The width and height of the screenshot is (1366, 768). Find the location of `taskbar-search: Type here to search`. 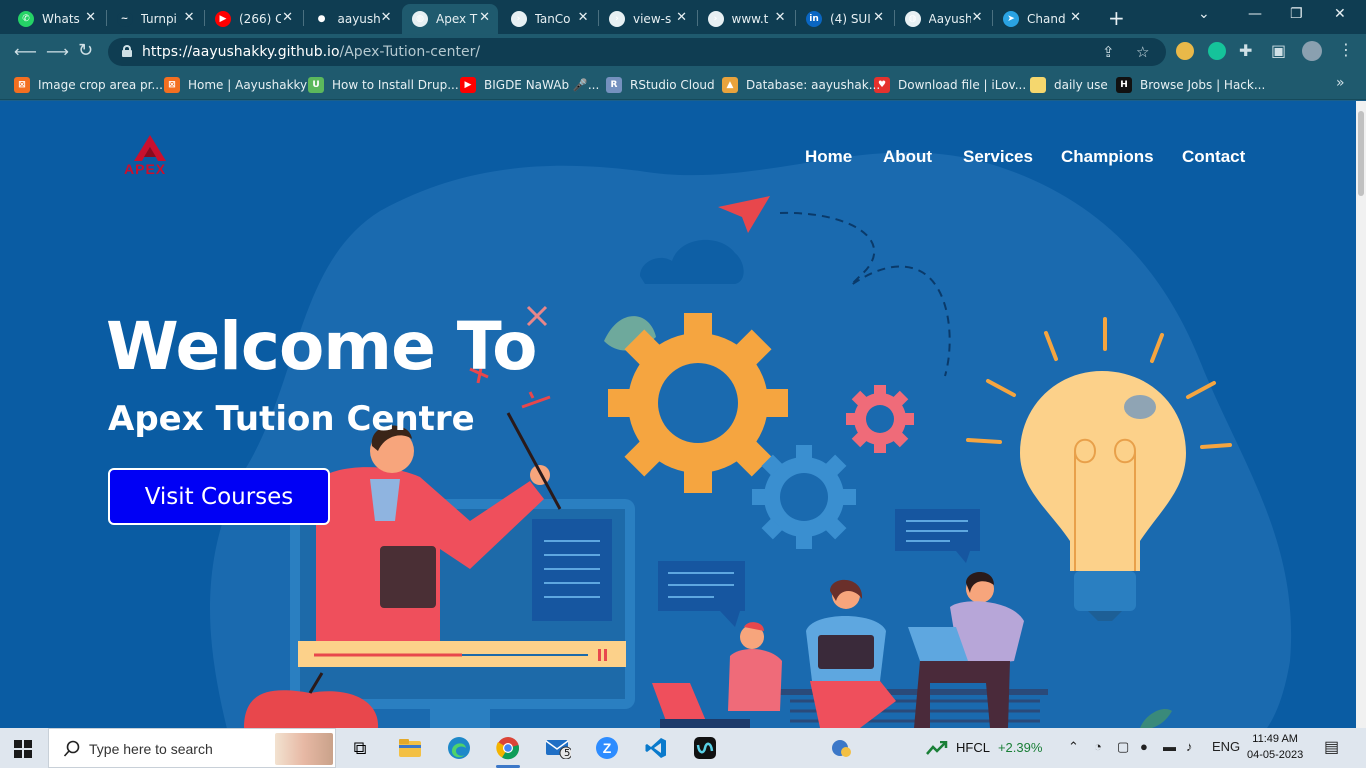

taskbar-search: Type here to search is located at coordinates (192, 748).